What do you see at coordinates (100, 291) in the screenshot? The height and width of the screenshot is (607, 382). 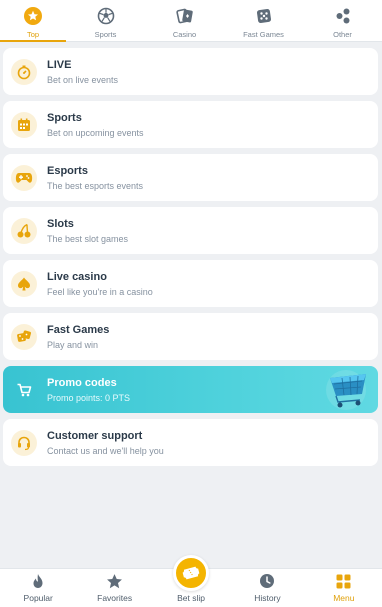 I see `menu-item-subtitle: Feel like you're in a casino` at bounding box center [100, 291].